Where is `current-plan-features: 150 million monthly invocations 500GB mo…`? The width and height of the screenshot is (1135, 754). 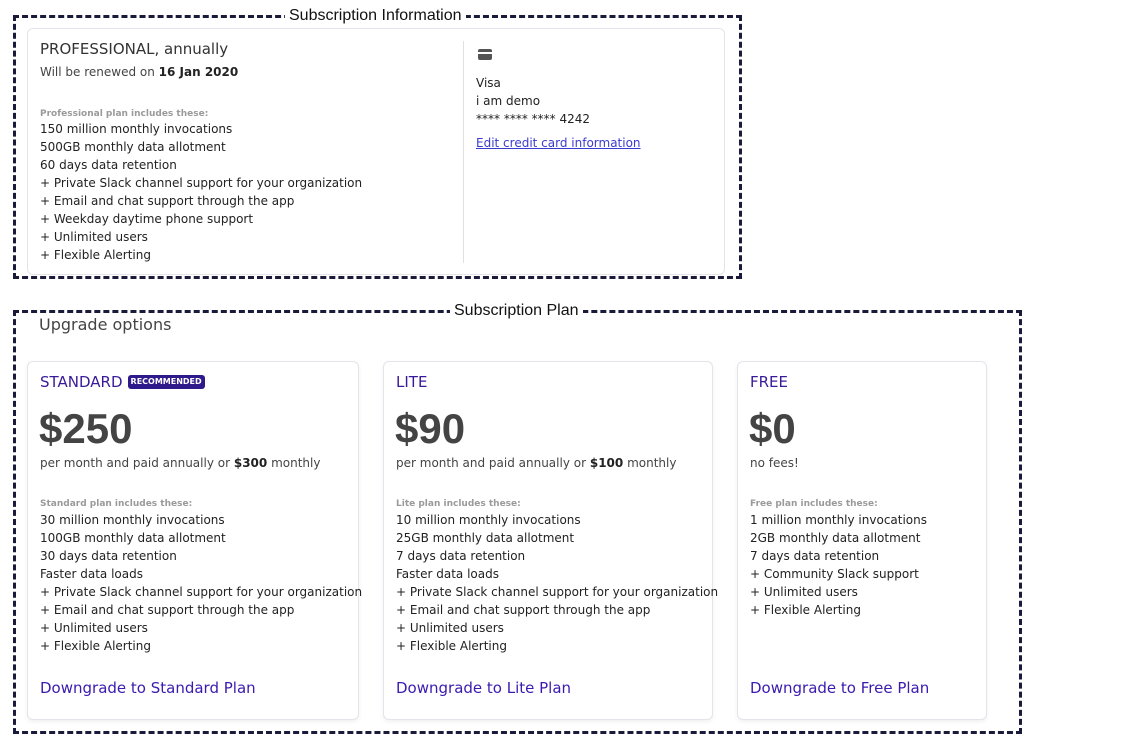
current-plan-features: 150 million monthly invocations 500GB mo… is located at coordinates (201, 192).